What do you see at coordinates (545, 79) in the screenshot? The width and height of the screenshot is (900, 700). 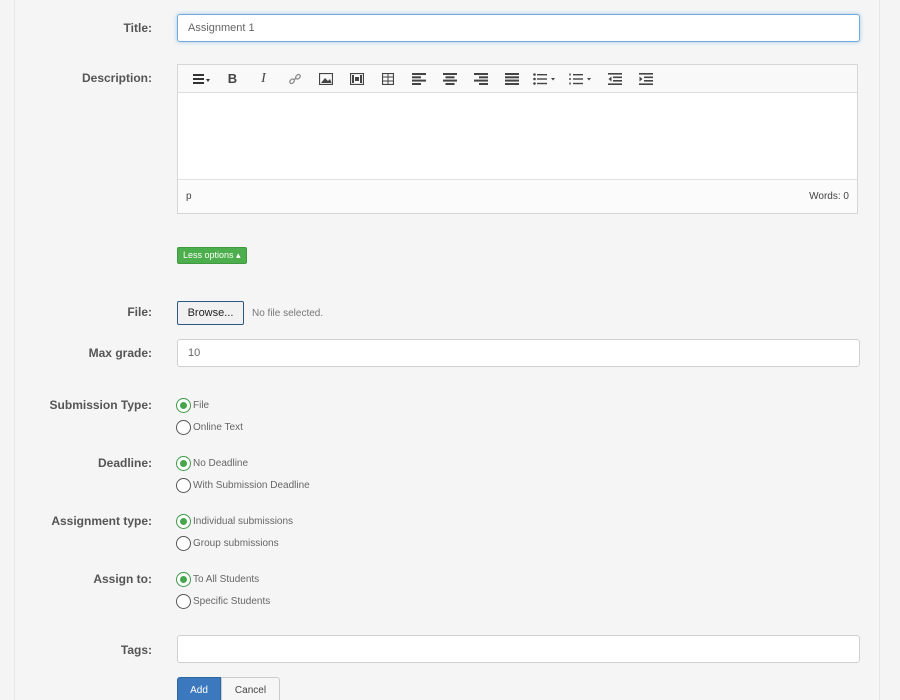 I see `bullet-list-icon` at bounding box center [545, 79].